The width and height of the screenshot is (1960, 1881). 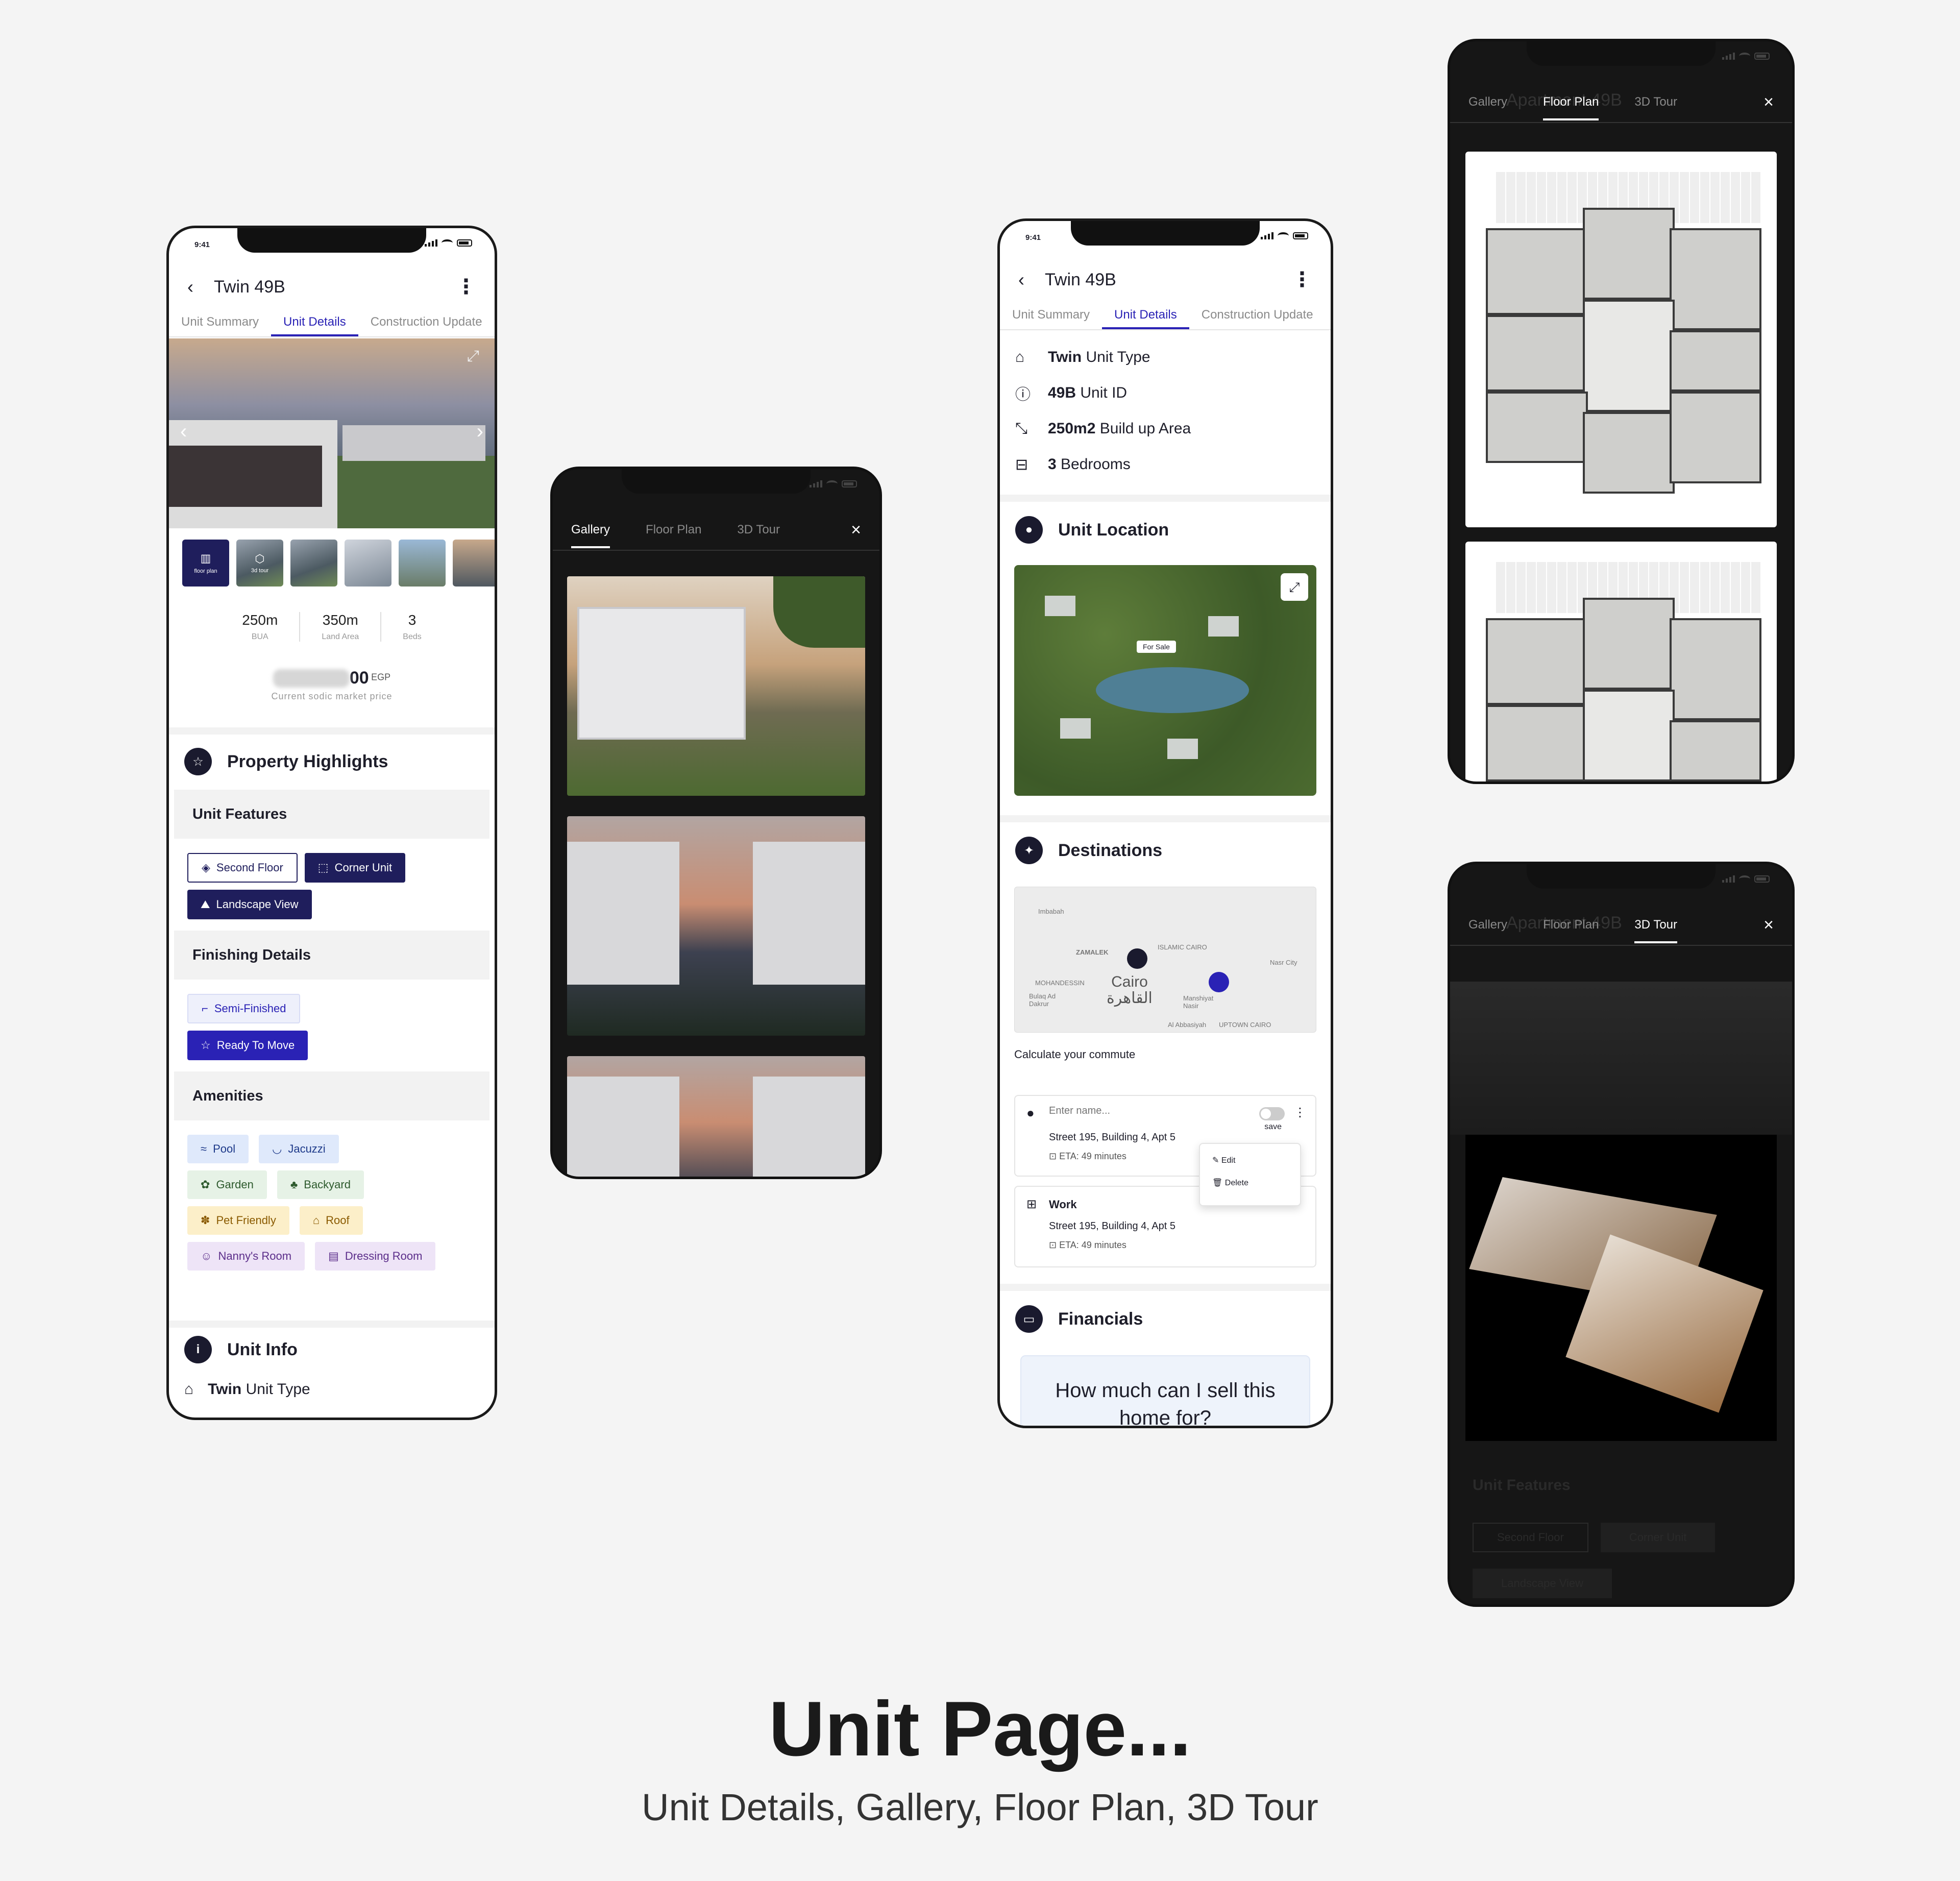 I want to click on amenities-title: Amenities, so click(x=331, y=1096).